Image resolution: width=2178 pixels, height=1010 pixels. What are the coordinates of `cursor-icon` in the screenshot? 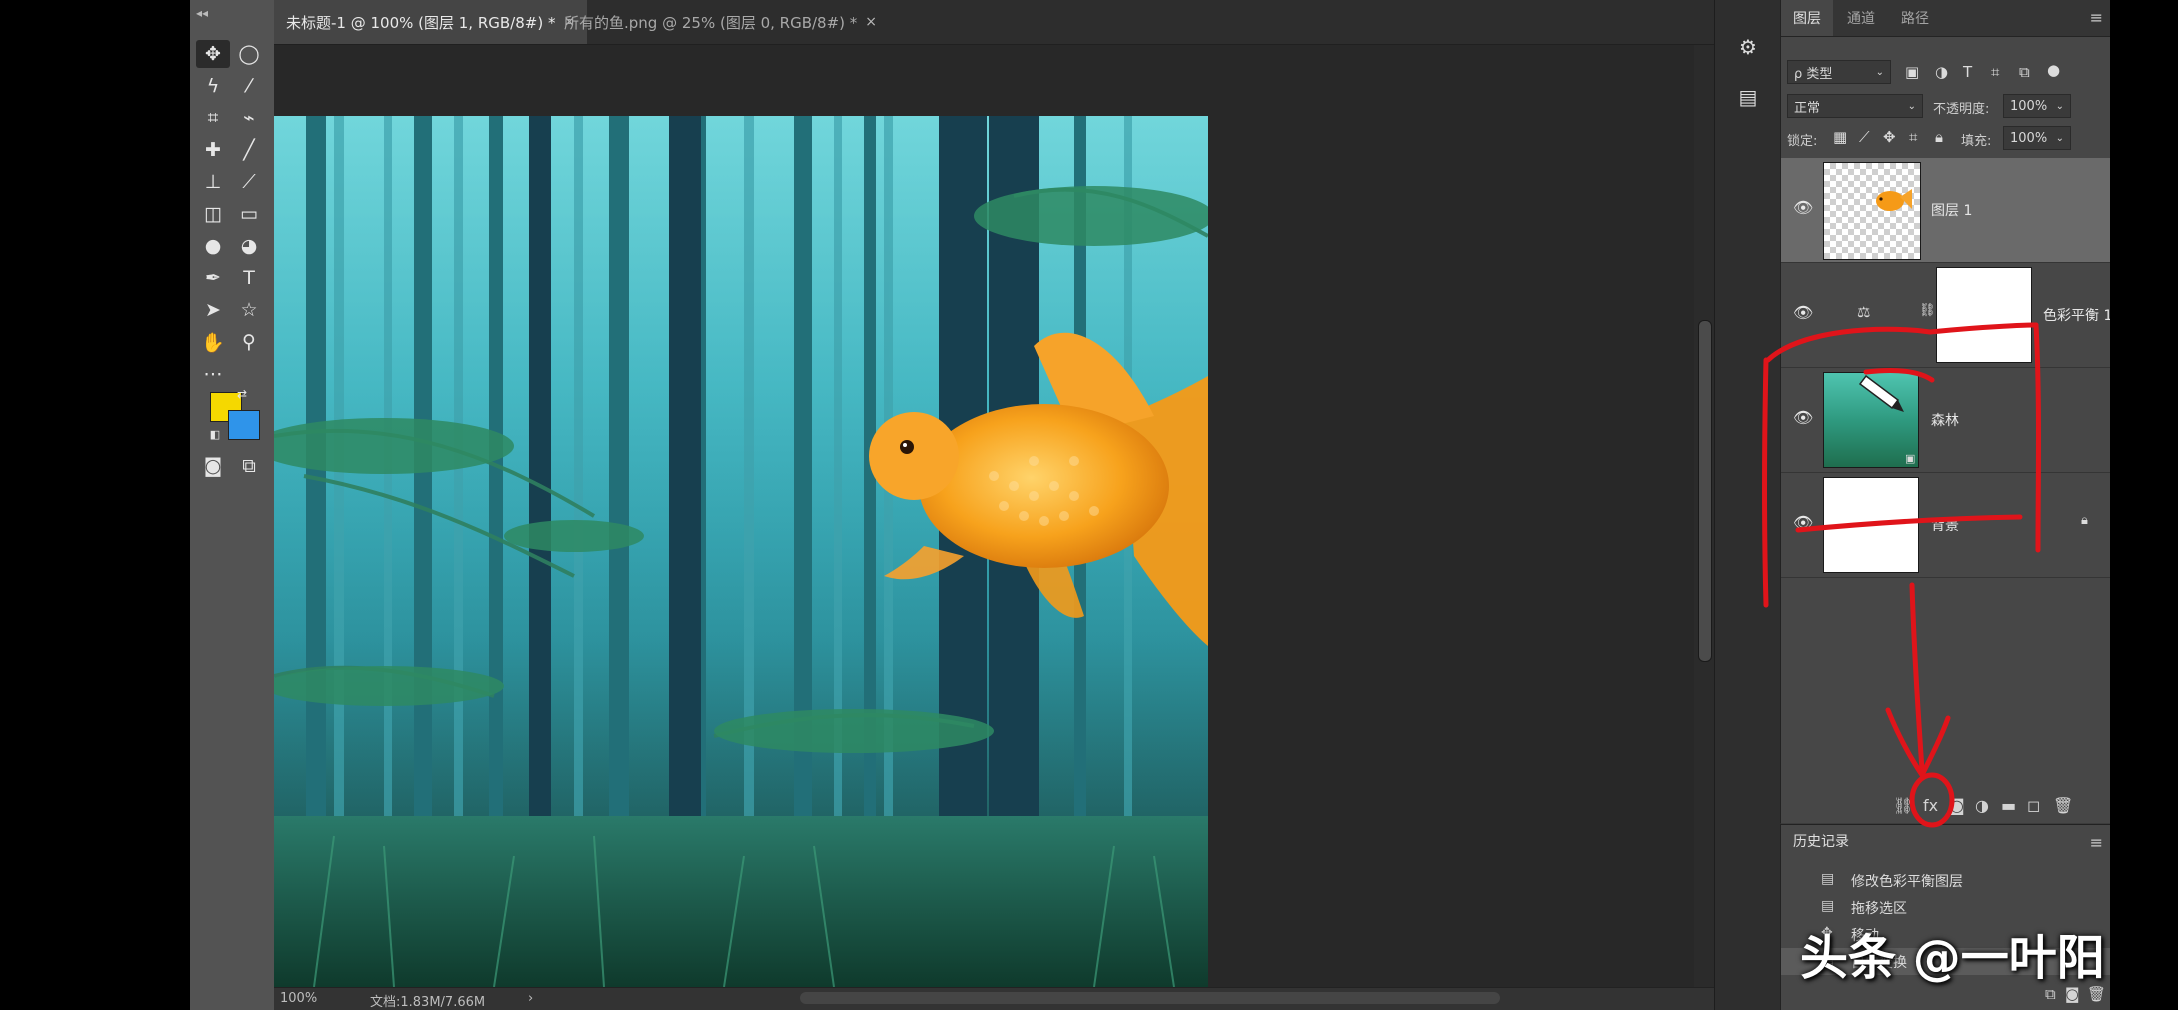 It's located at (1881, 393).